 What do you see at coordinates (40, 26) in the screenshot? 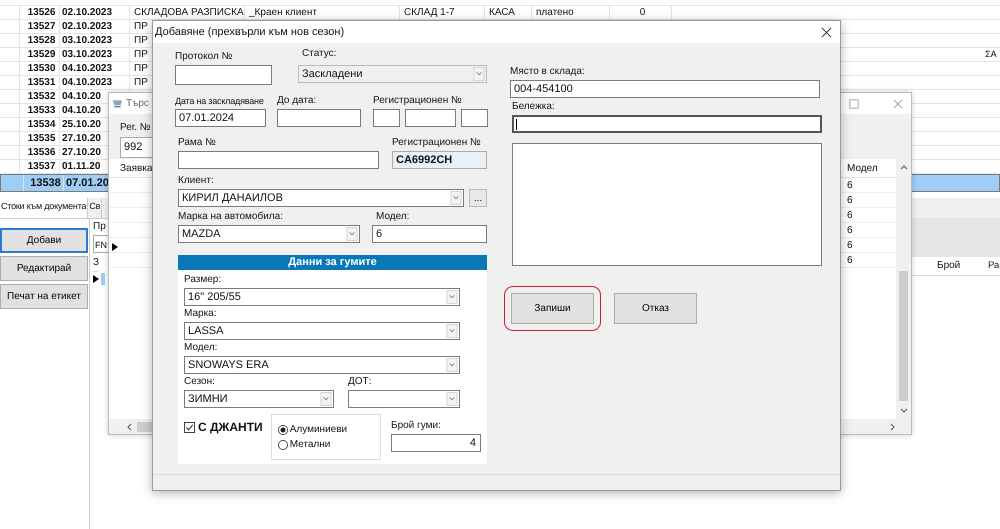
I see `table-cell: 13527` at bounding box center [40, 26].